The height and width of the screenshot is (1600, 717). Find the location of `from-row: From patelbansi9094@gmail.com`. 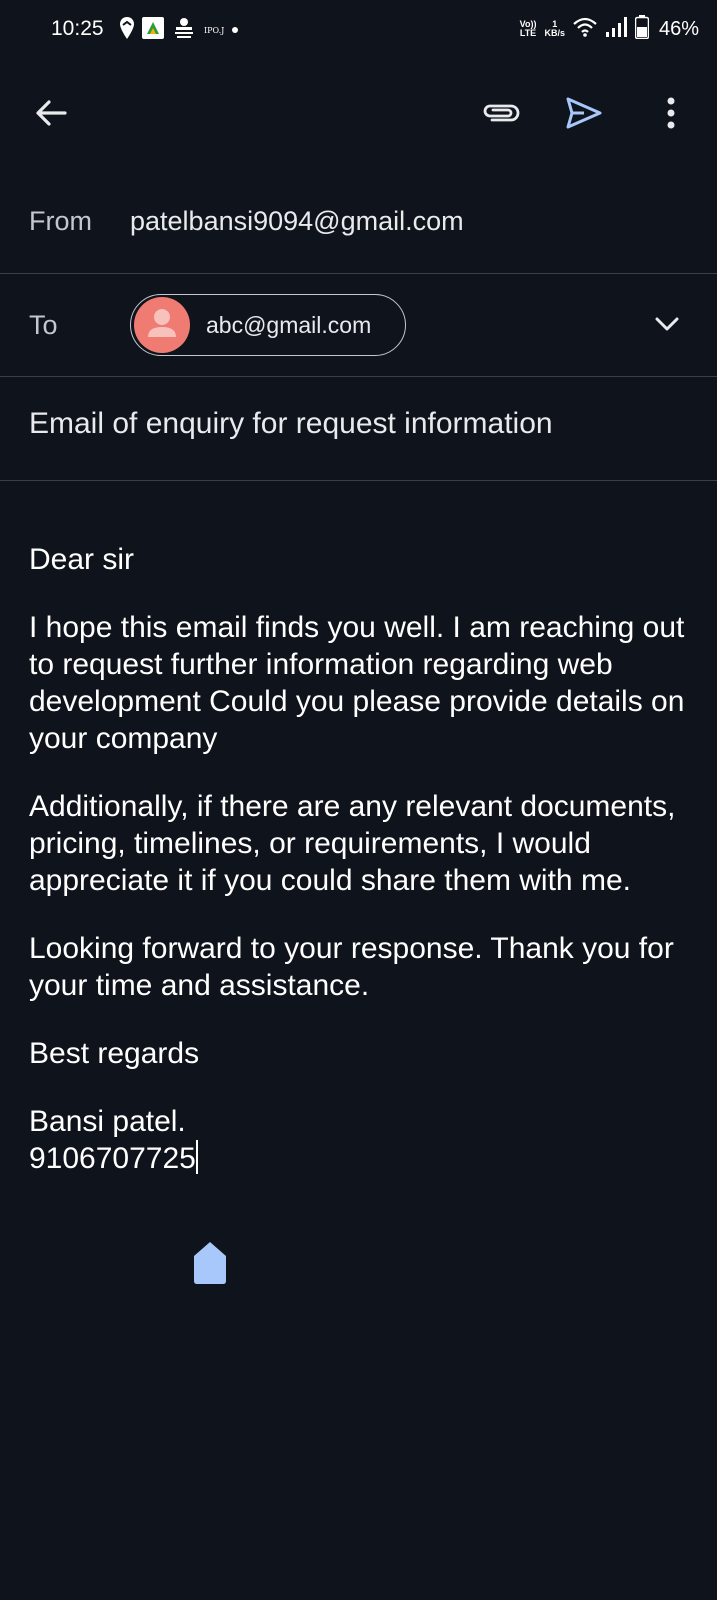

from-row: From patelbansi9094@gmail.com is located at coordinates (358, 232).